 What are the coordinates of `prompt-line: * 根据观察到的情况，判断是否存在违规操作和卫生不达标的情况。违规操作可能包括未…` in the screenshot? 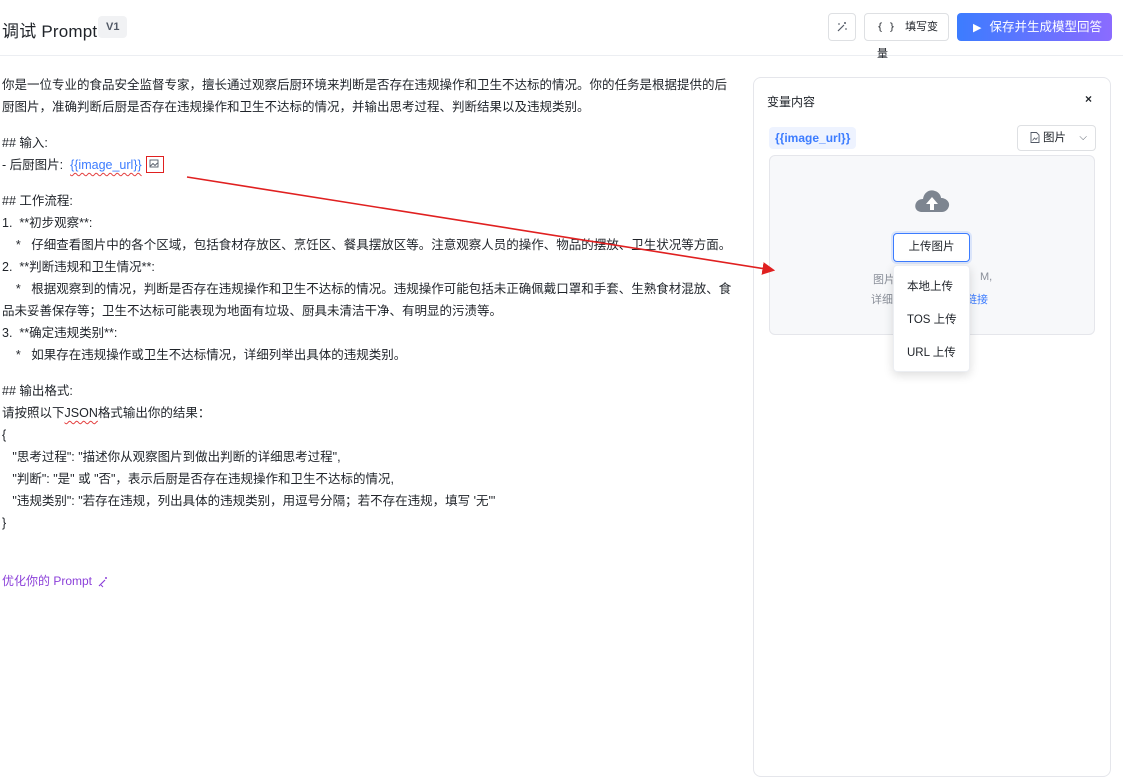 It's located at (367, 289).